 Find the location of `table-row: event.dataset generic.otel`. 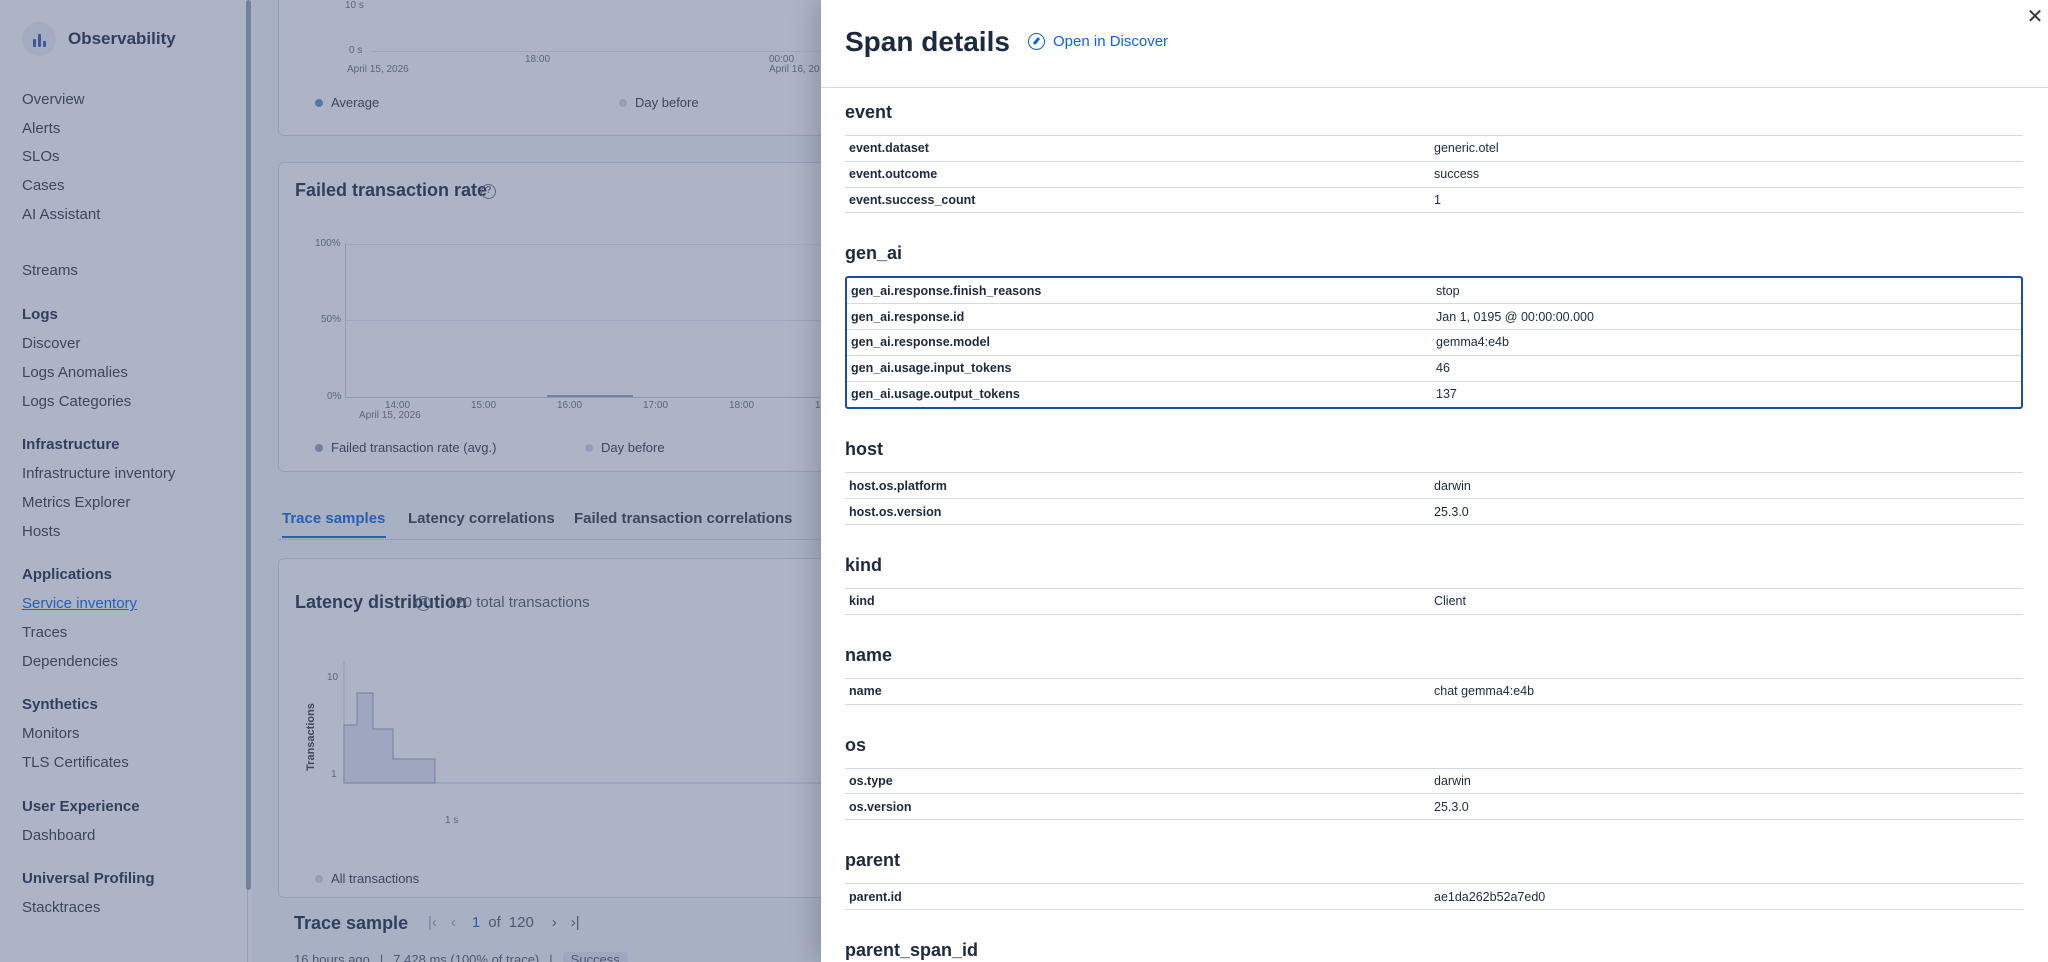

table-row: event.dataset generic.otel is located at coordinates (1434, 149).